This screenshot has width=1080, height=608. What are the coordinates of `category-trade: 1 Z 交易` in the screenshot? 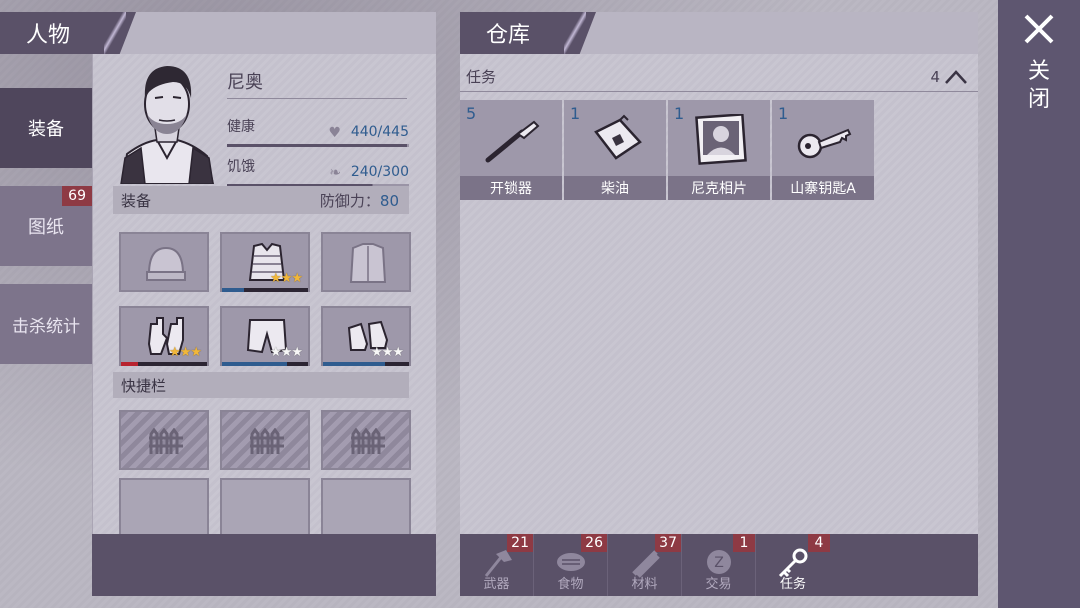 It's located at (719, 565).